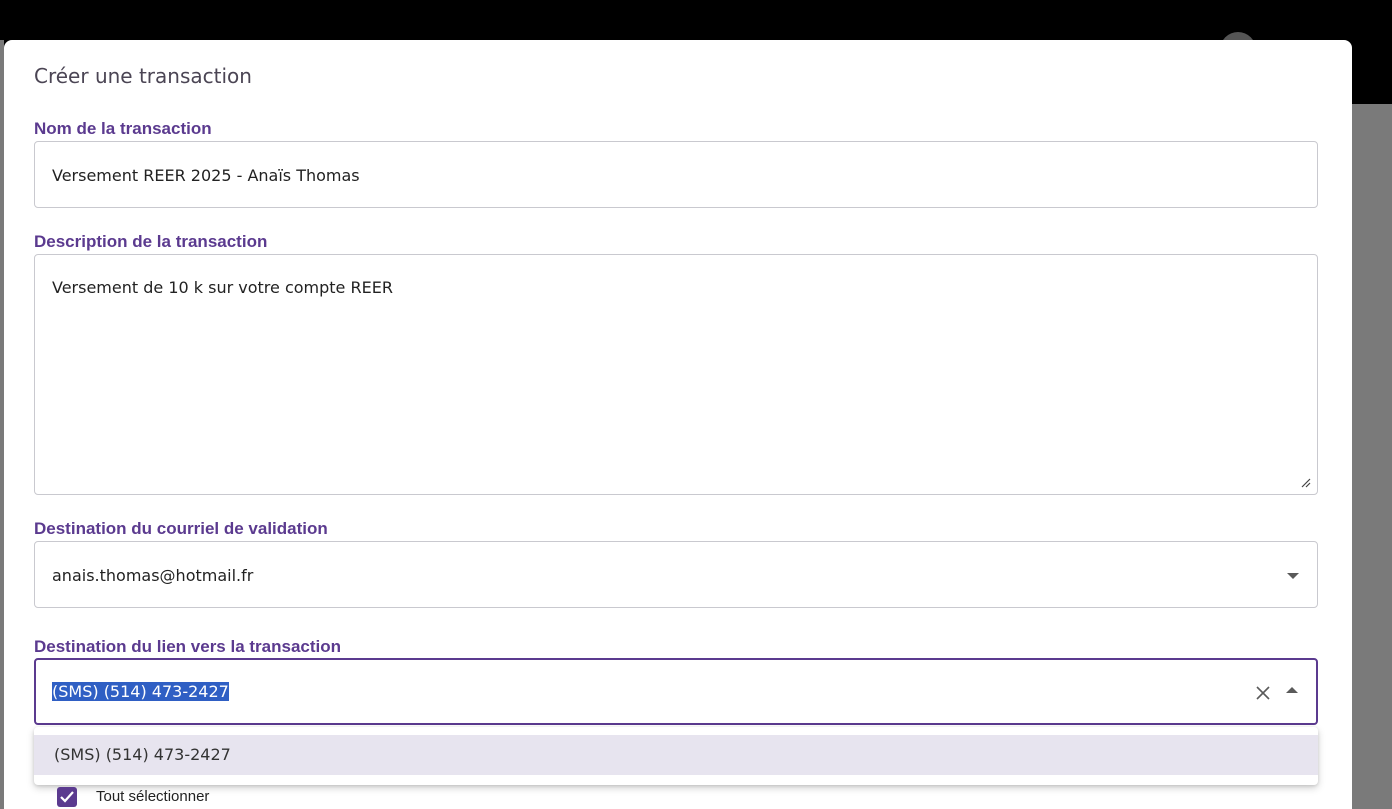 The width and height of the screenshot is (1392, 809). I want to click on transaction-description-value: Versement de 10 k sur votre compte REER, so click(222, 287).